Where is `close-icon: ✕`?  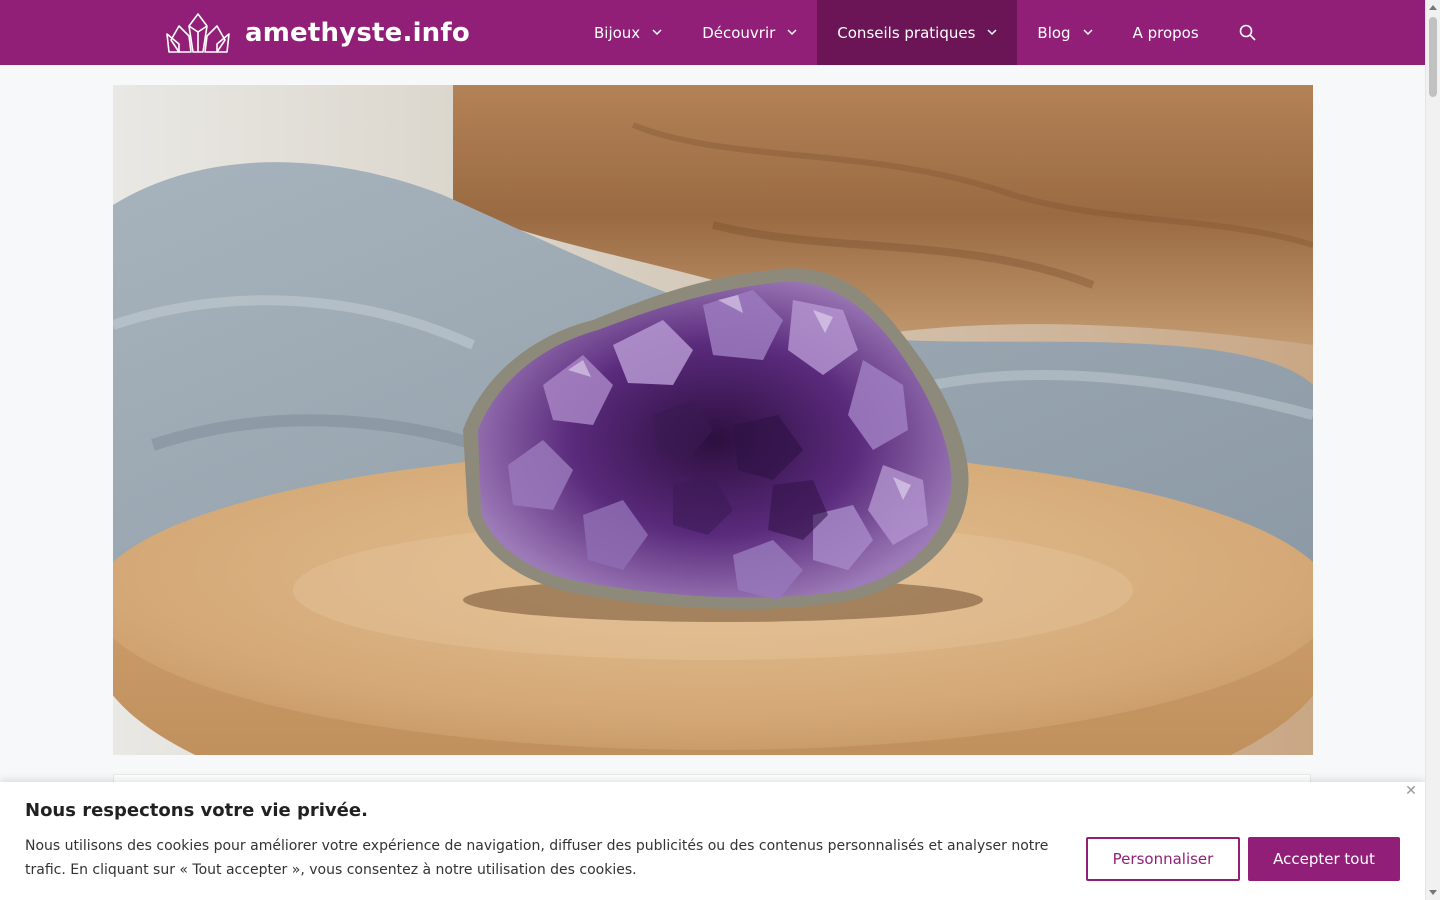 close-icon: ✕ is located at coordinates (1411, 791).